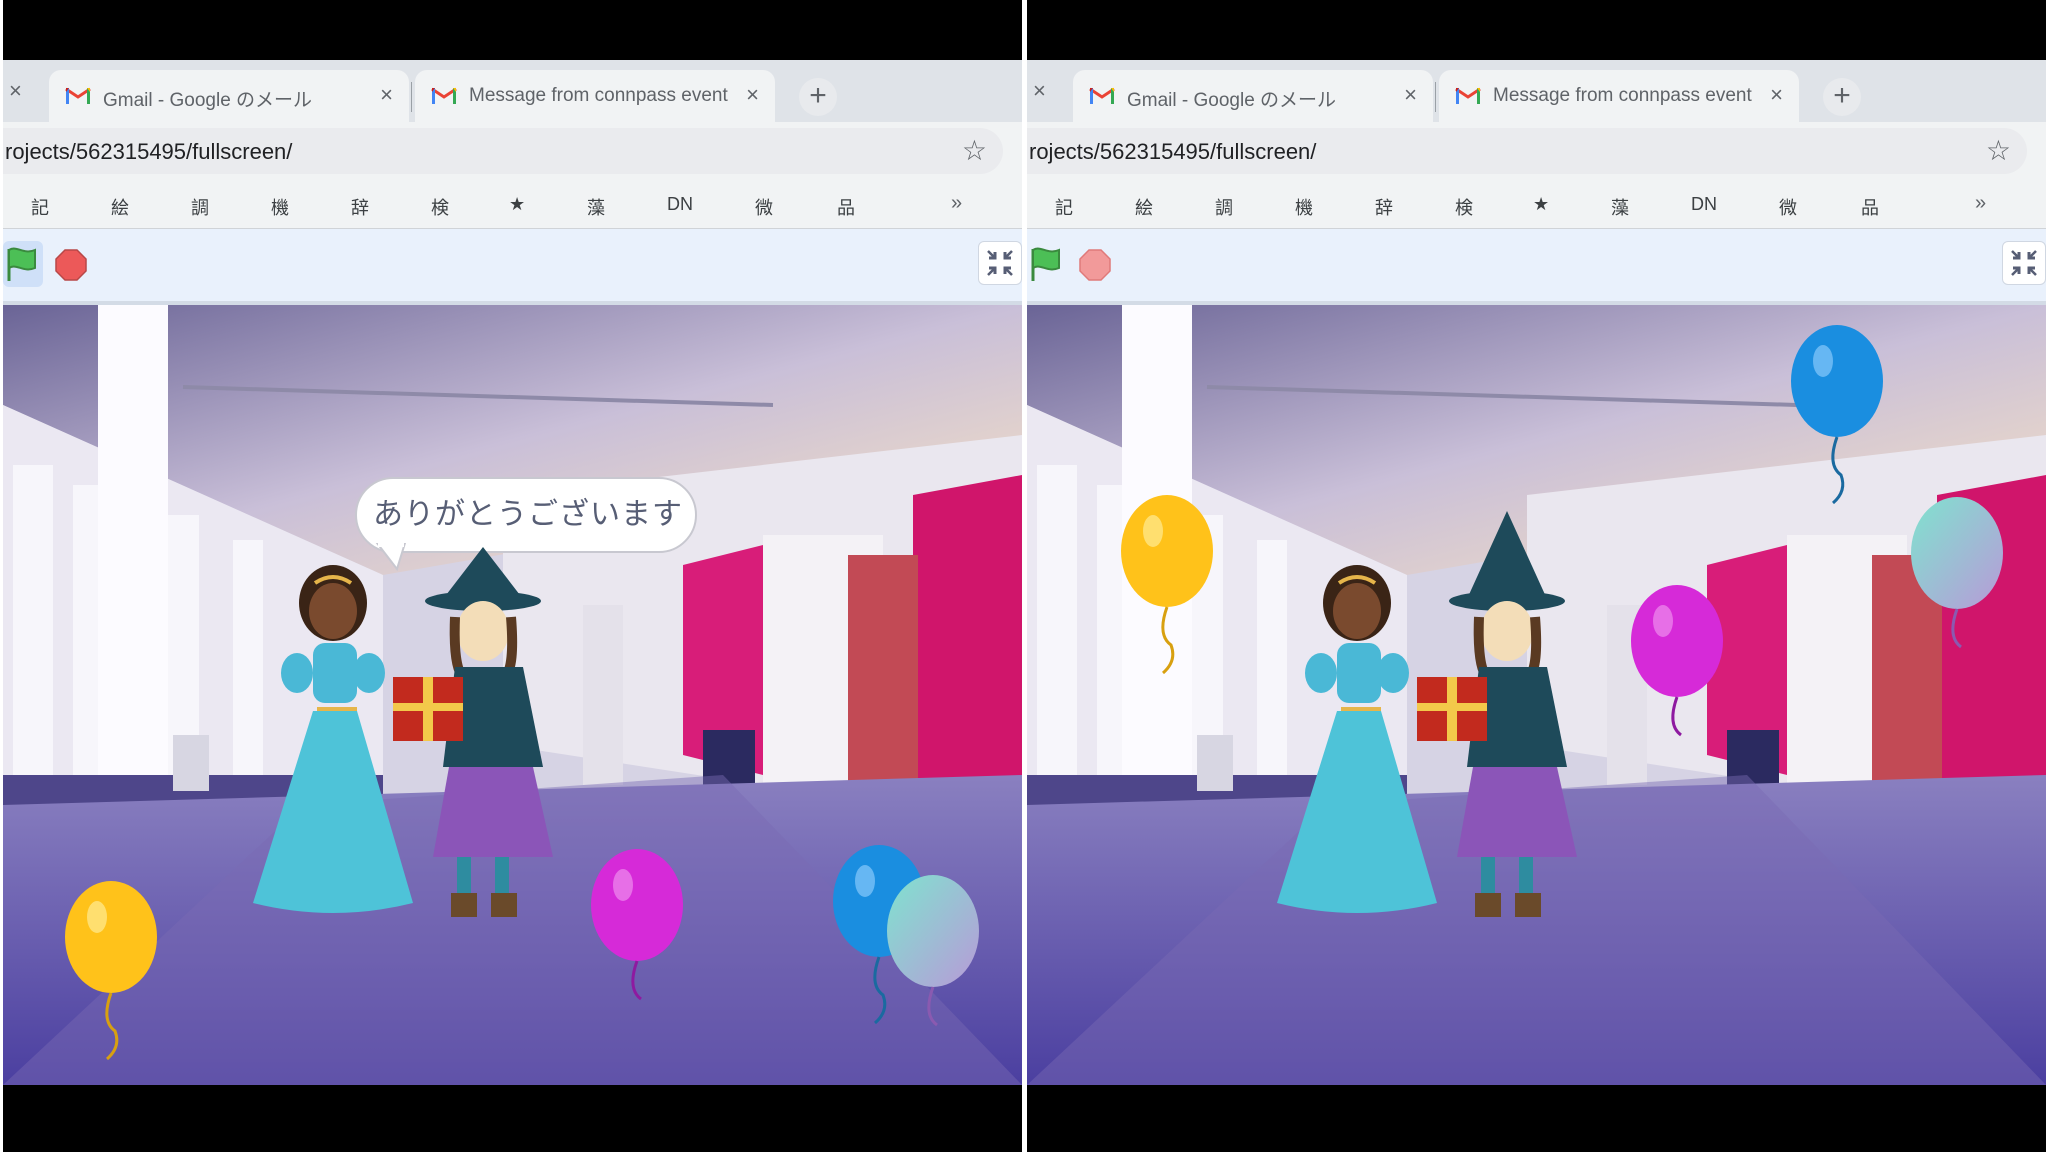  What do you see at coordinates (1837, 415) in the screenshot?
I see `balloon-blue` at bounding box center [1837, 415].